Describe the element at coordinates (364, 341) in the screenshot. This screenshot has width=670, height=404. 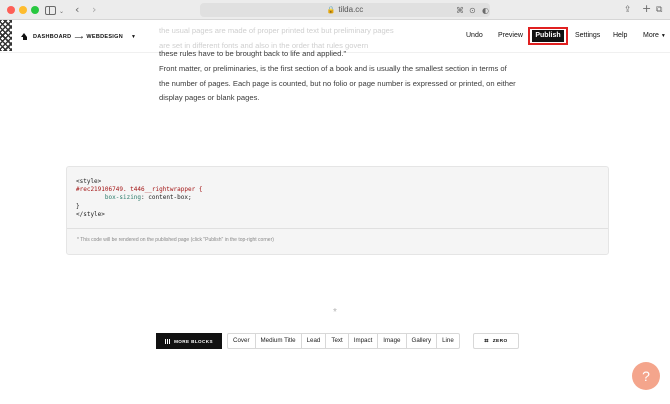
I see `category-impact: Impact` at that location.